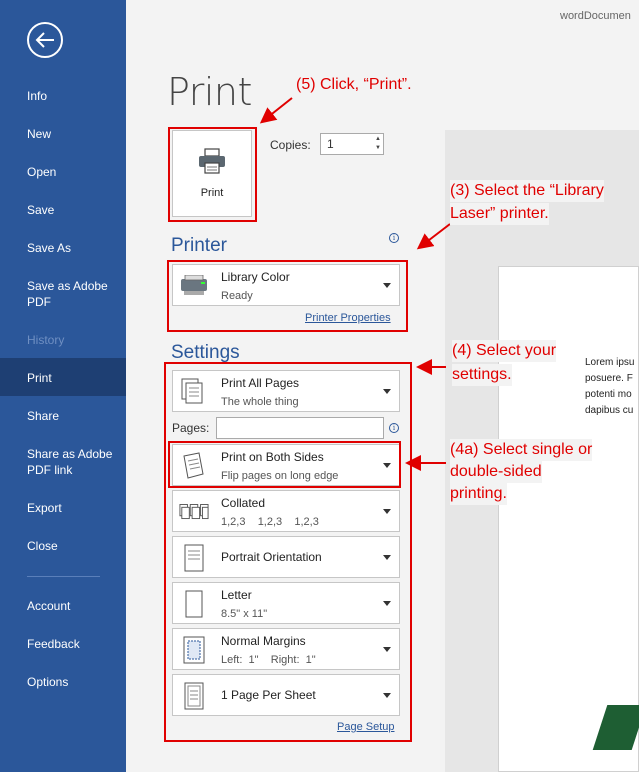  What do you see at coordinates (527, 191) in the screenshot?
I see `annotation-step-3-line1: (3) Select the “Library` at bounding box center [527, 191].